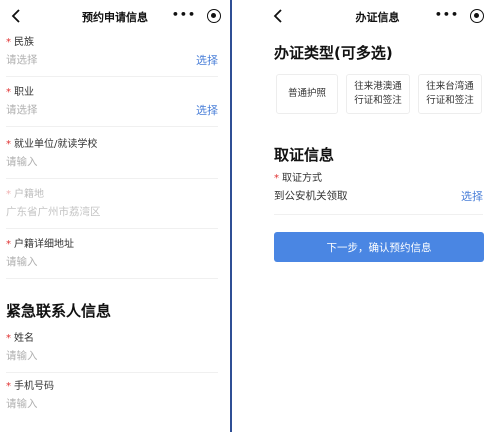 The image size is (493, 432). Describe the element at coordinates (207, 60) in the screenshot. I see `ethnicity-select-link: 选择` at that location.